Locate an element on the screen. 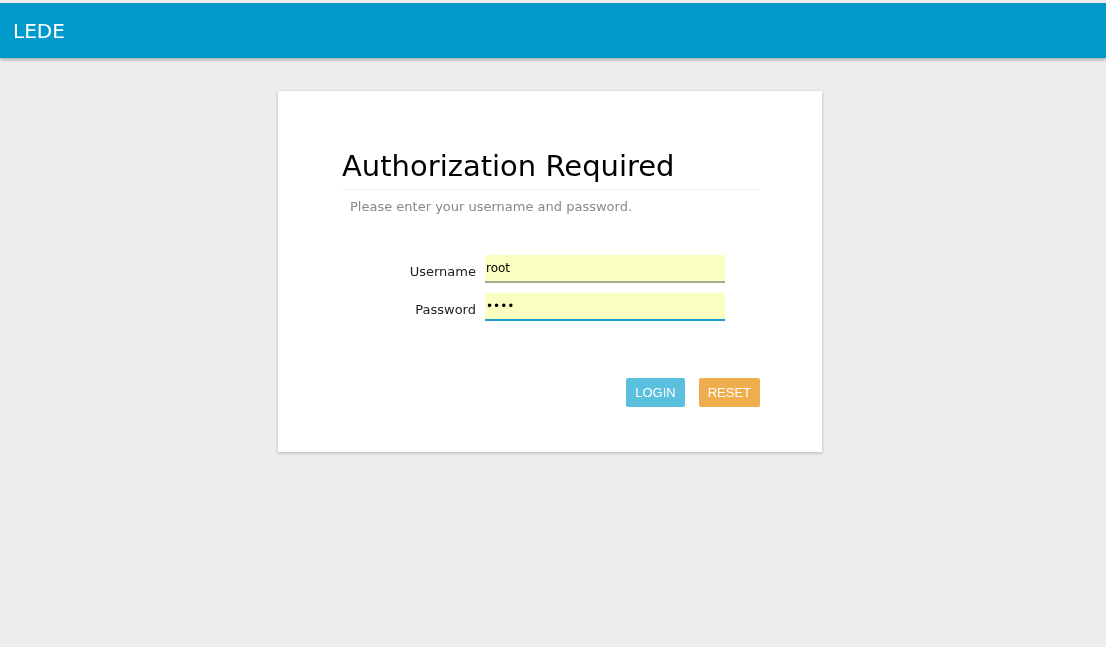 The height and width of the screenshot is (647, 1106). field-label: Password is located at coordinates (445, 310).